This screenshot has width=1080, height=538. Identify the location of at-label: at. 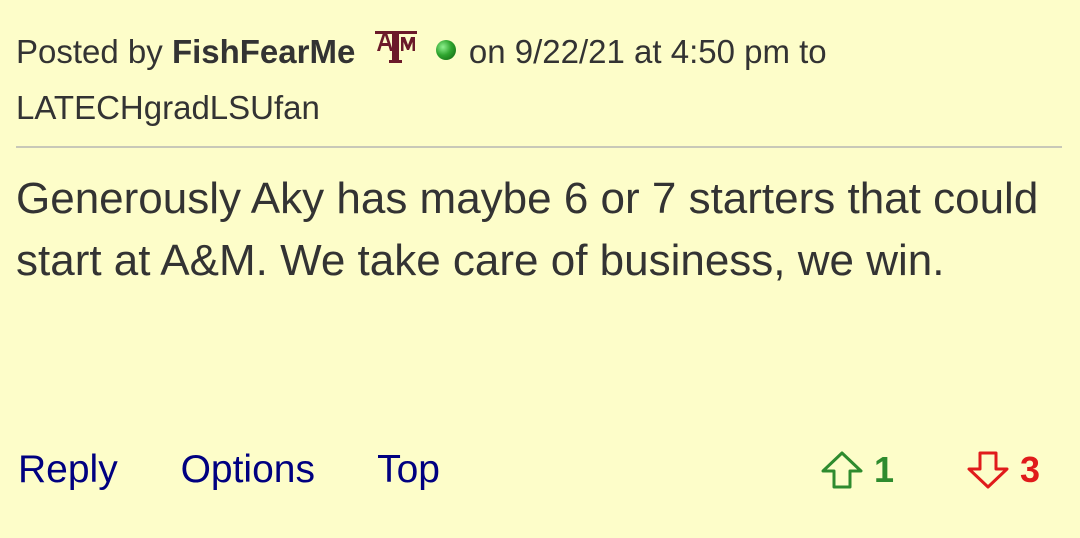
(648, 51).